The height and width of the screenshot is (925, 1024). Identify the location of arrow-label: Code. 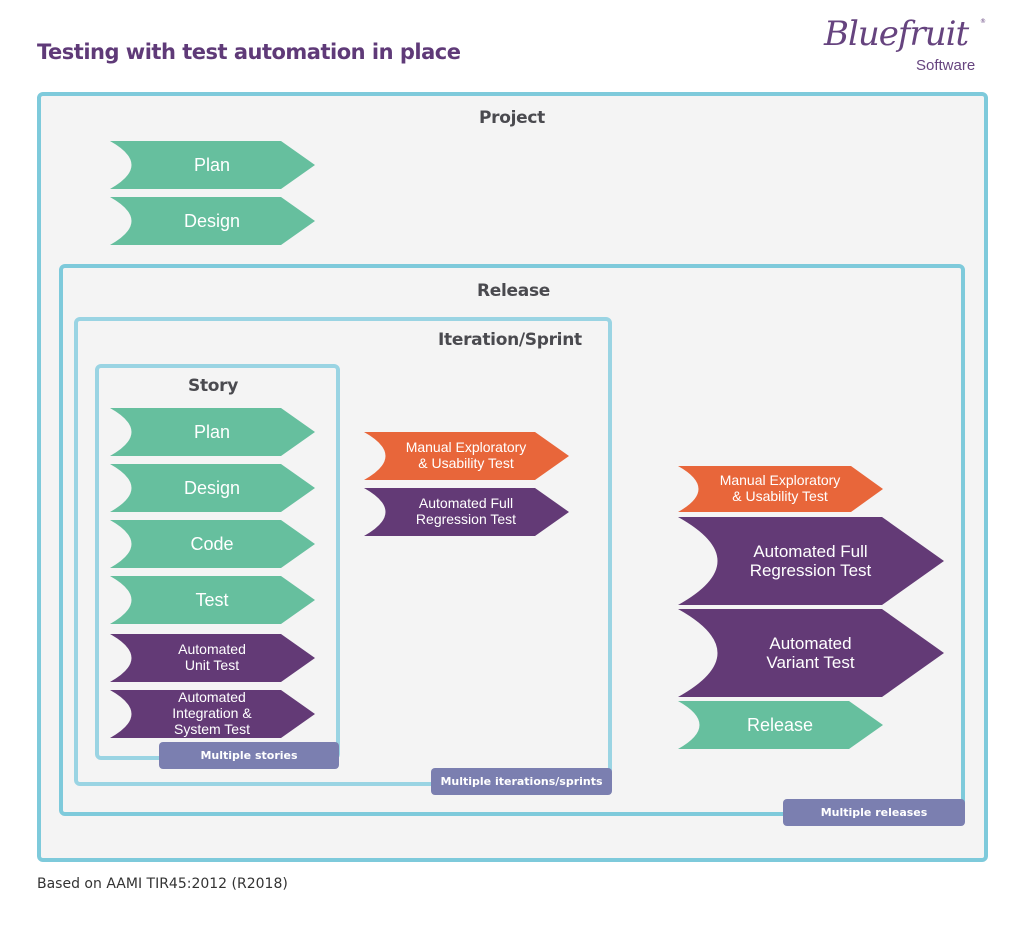
(212, 543).